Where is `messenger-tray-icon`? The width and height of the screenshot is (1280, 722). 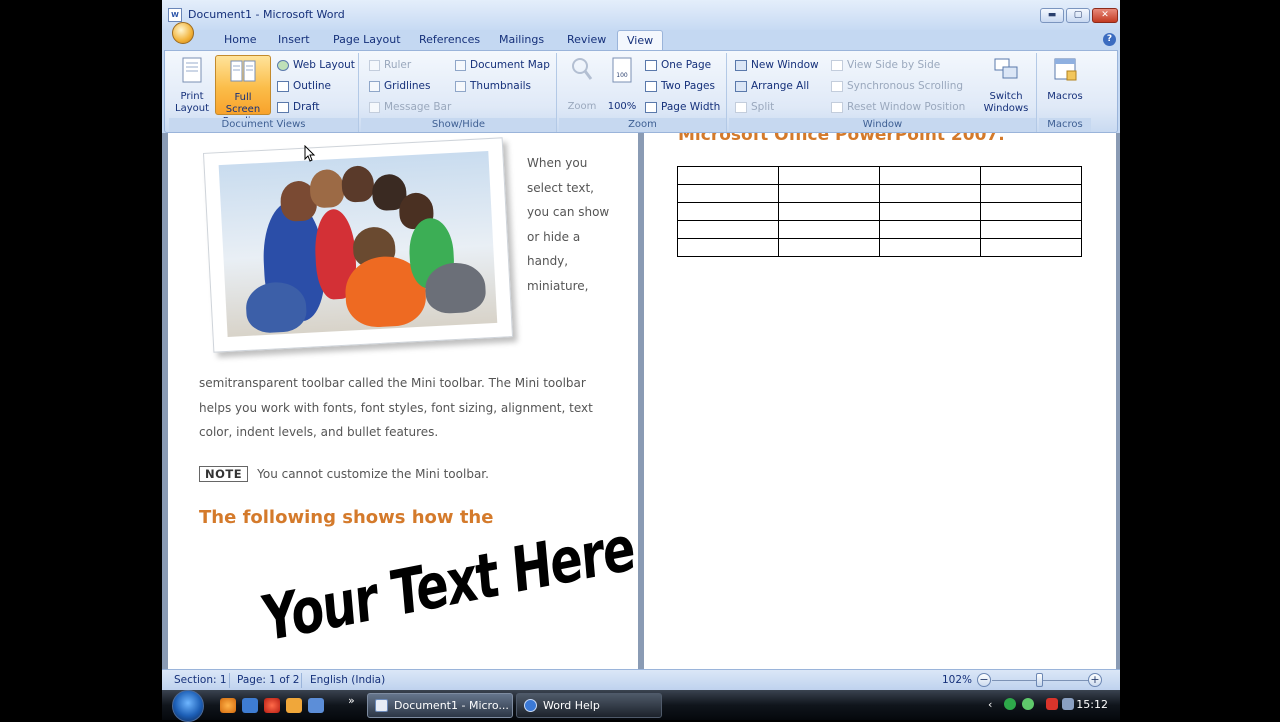 messenger-tray-icon is located at coordinates (1028, 704).